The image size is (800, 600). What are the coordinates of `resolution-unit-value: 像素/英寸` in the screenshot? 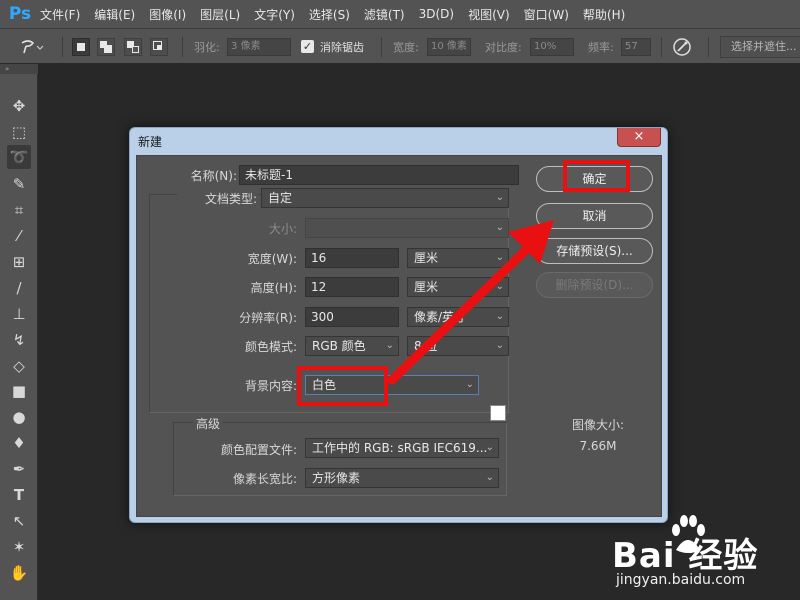 It's located at (440, 317).